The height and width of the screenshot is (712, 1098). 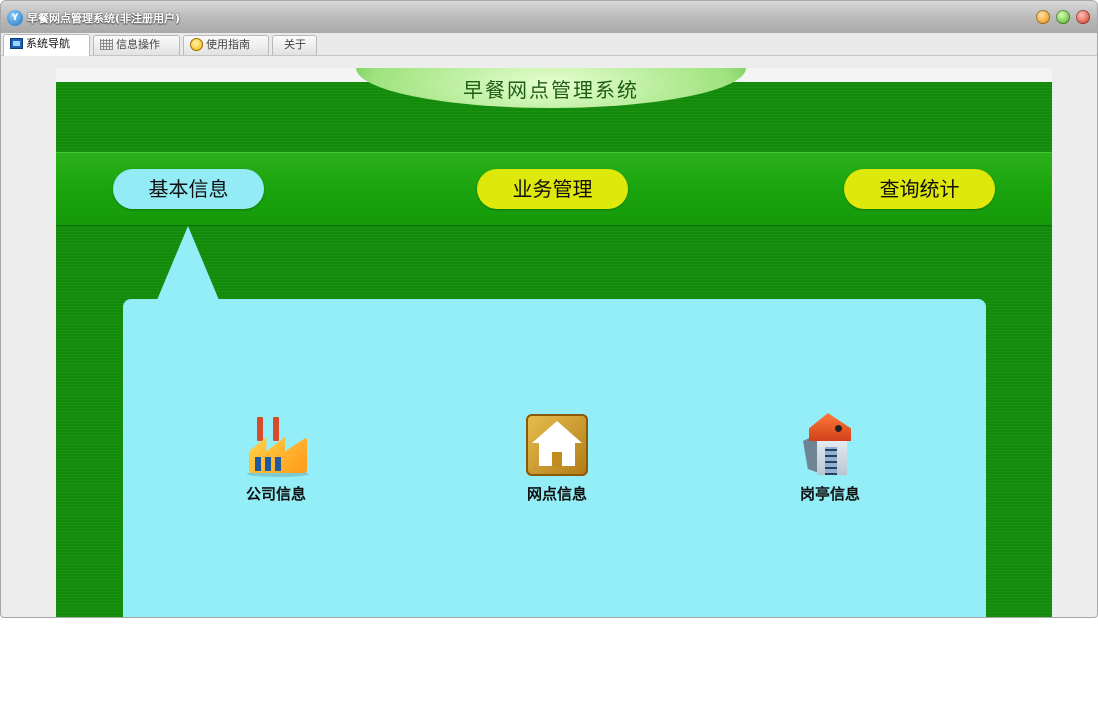 I want to click on tab-system-nav: 系统导航, so click(x=46, y=45).